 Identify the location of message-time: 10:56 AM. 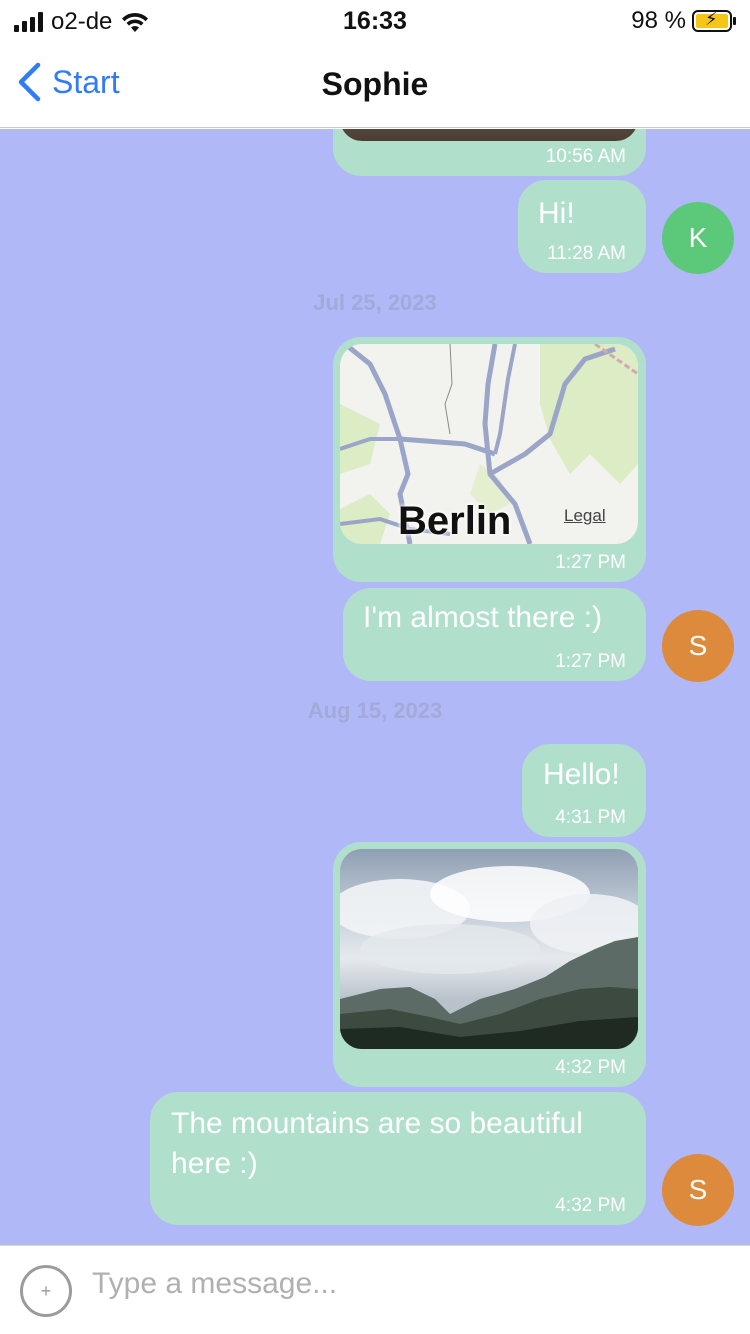
(585, 156).